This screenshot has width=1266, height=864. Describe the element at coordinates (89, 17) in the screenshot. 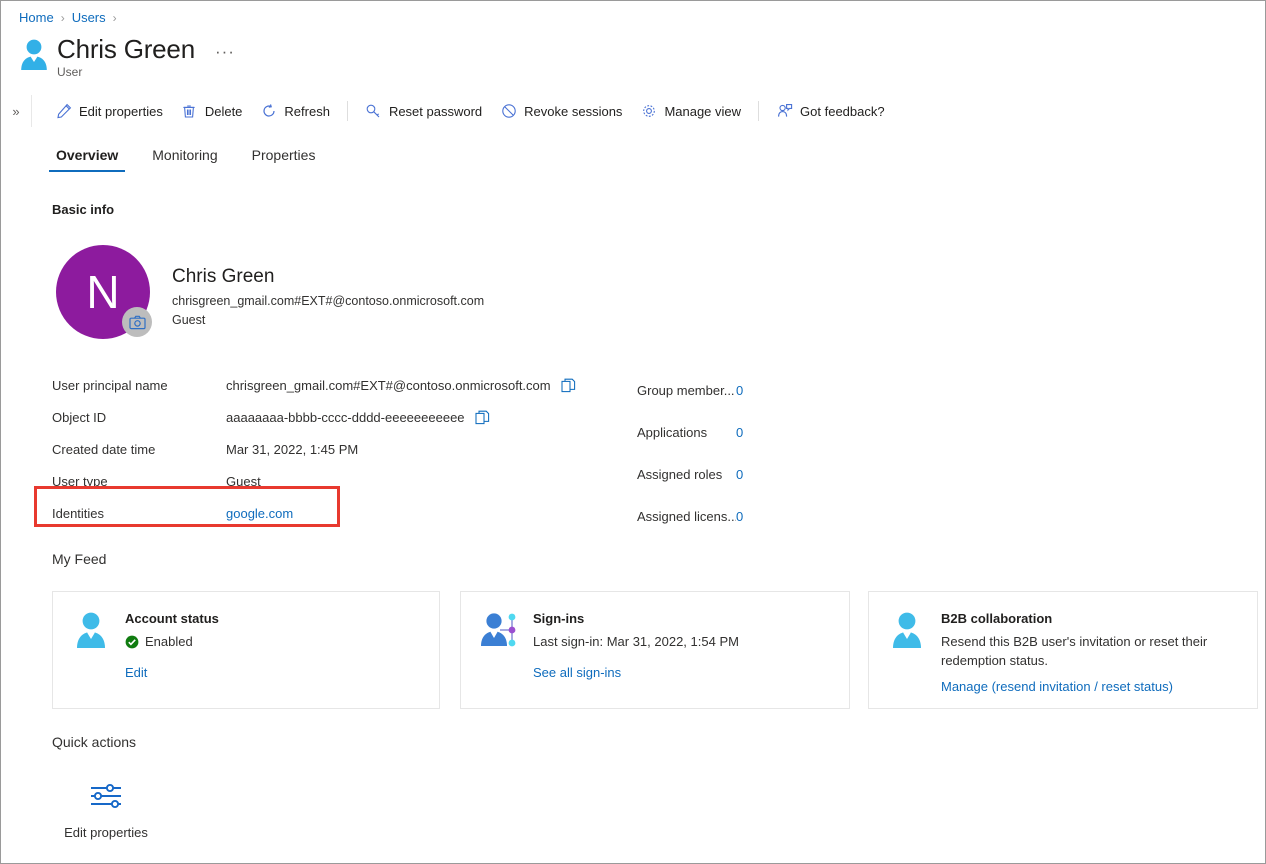

I see `breadcrumb-item-users: Users` at that location.